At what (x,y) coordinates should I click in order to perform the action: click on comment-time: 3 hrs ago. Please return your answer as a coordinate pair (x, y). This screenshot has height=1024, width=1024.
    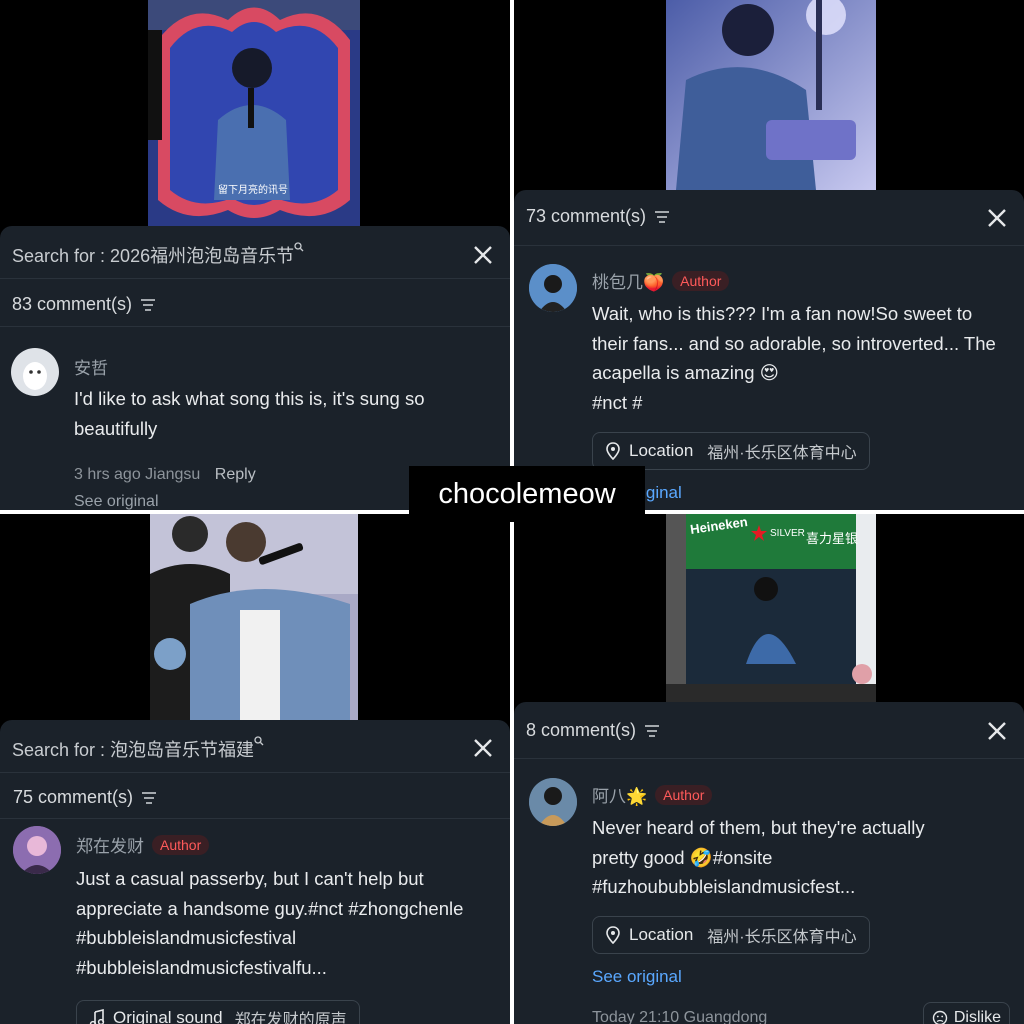
    Looking at the image, I should click on (107, 474).